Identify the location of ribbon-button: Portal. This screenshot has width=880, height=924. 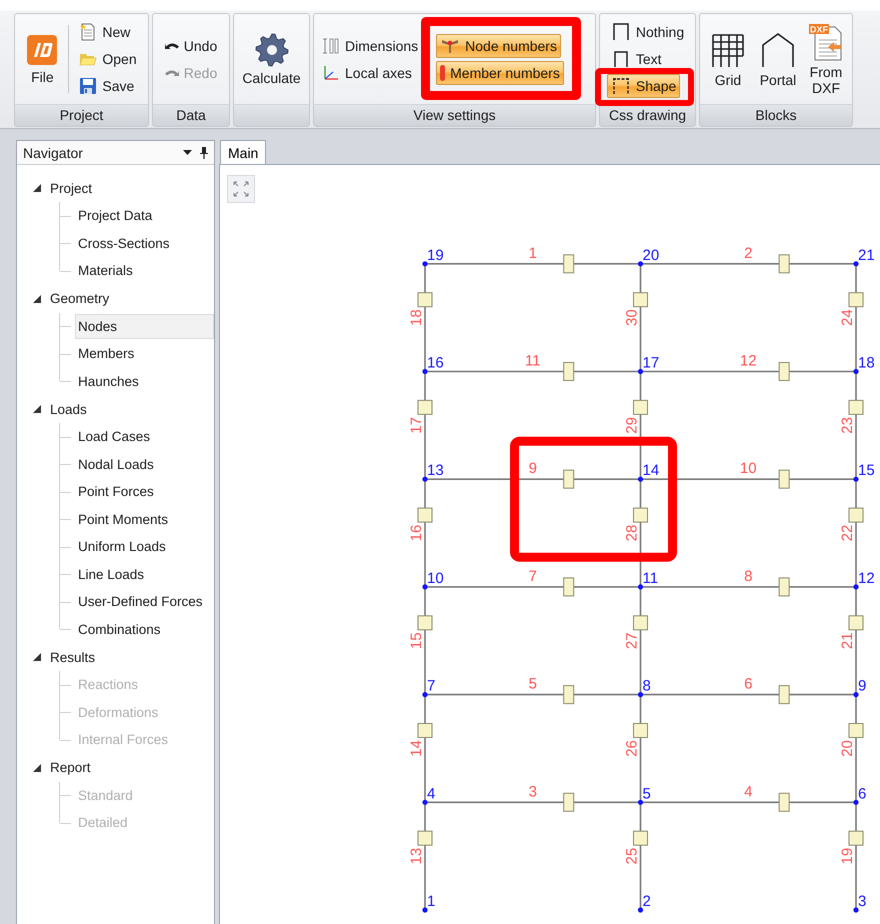
(778, 59).